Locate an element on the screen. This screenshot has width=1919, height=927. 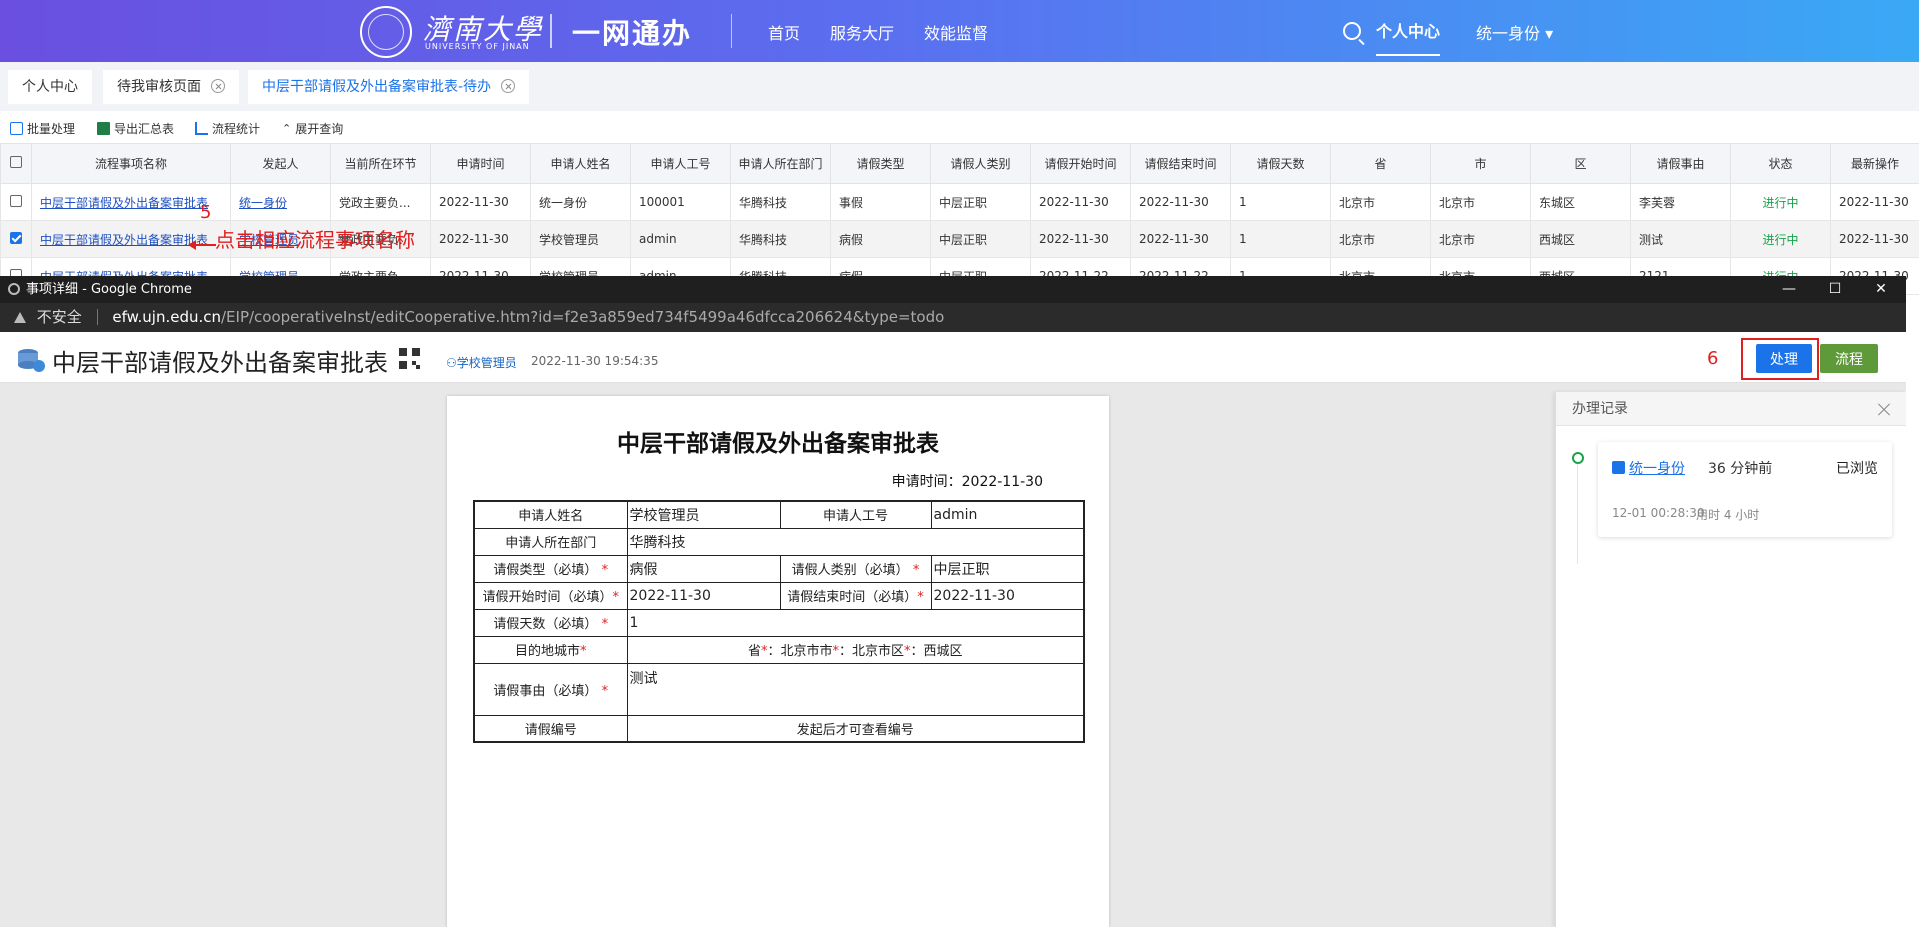
table-cell: 病假 is located at coordinates (880, 239).